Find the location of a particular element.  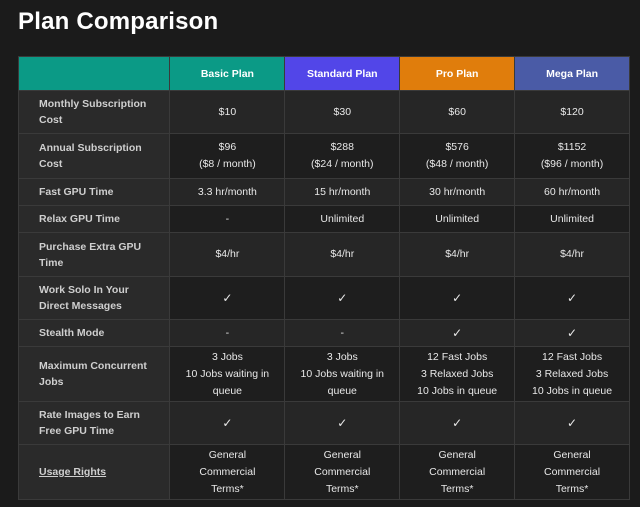

table-row: Work Solo In Your Direct Messages ✓ ✓ ✓ ✓ is located at coordinates (323, 298).